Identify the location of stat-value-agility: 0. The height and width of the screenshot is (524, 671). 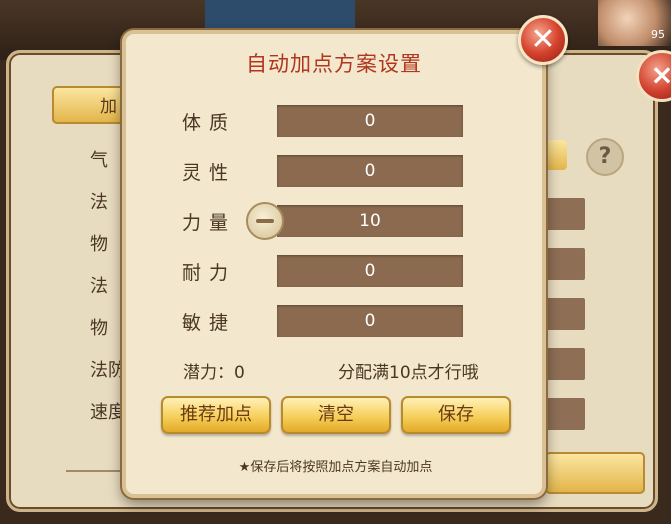
(370, 321).